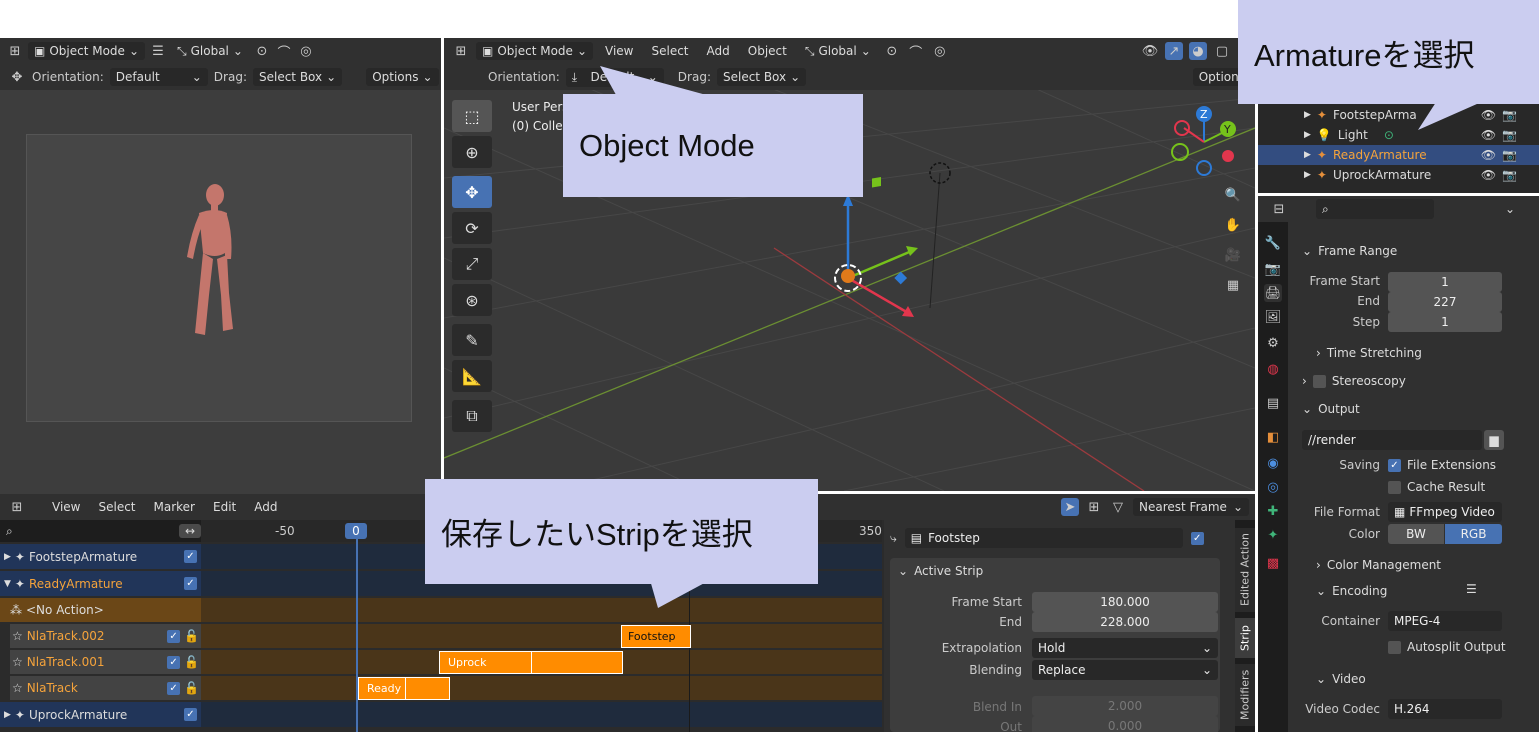 This screenshot has height=732, width=1539. I want to click on blend-out-field: 0.000, so click(1125, 724).